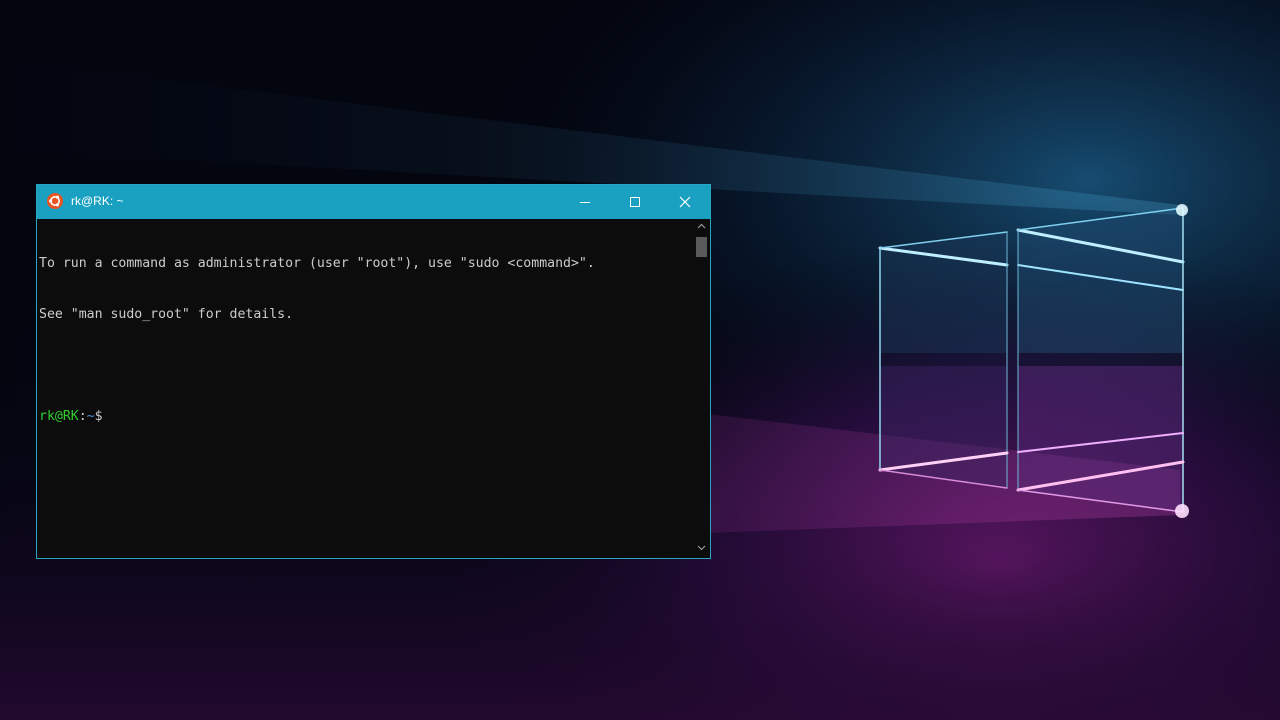 The image size is (1280, 720). I want to click on vertical-scrollbar, so click(701, 388).